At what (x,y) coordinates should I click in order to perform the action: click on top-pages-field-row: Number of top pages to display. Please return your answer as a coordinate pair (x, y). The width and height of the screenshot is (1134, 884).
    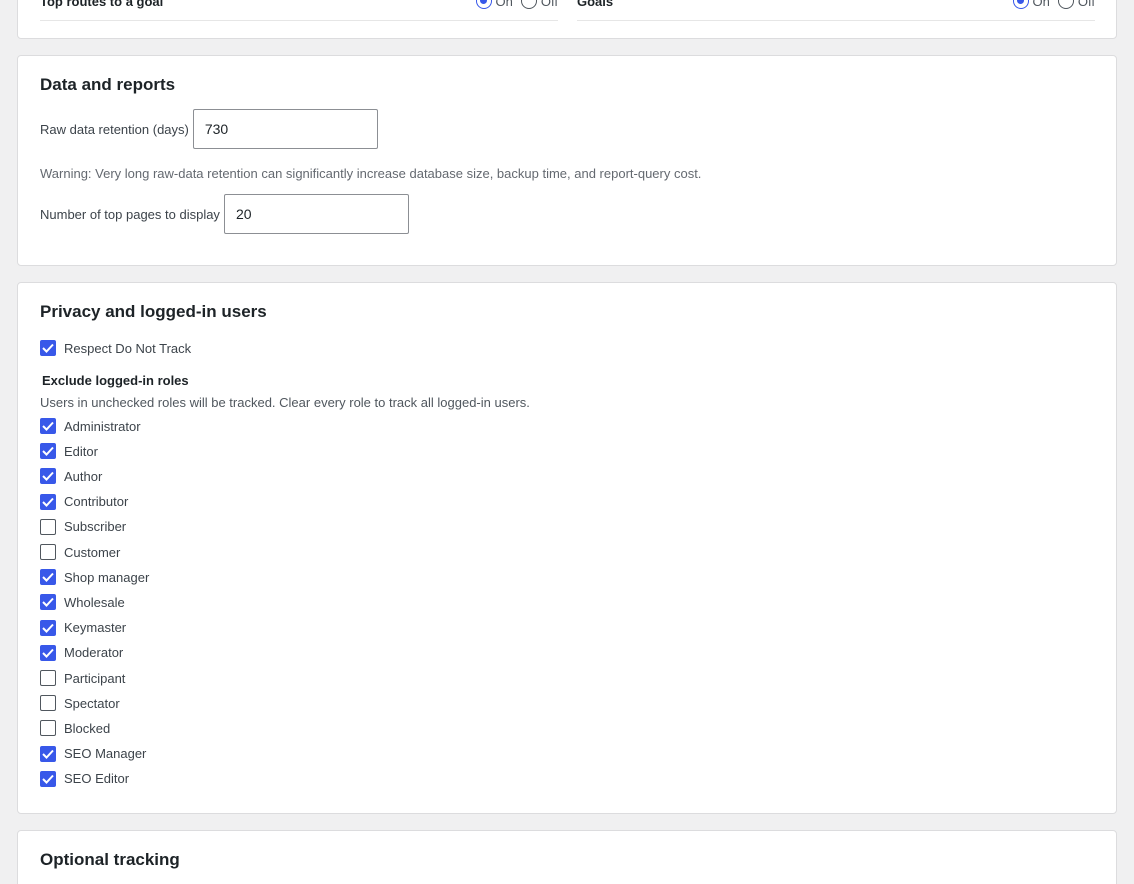
    Looking at the image, I should click on (224, 214).